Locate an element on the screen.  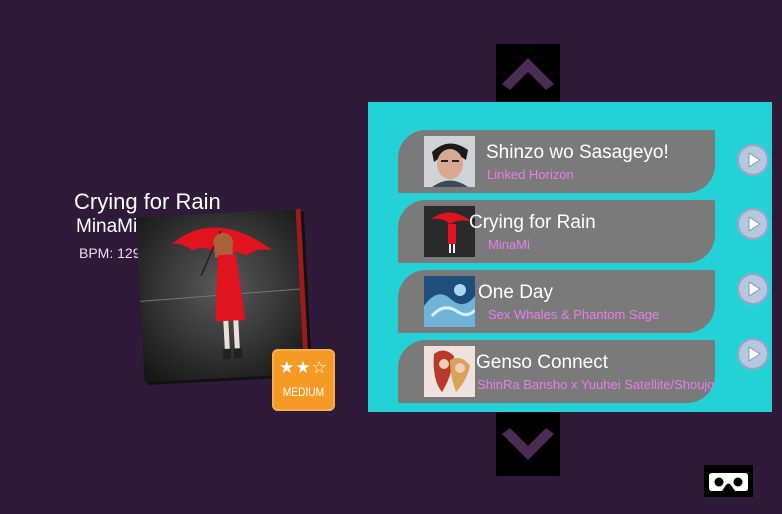
song-list-item: One Day Sex Whales & Phantom Sage is located at coordinates (556, 301).